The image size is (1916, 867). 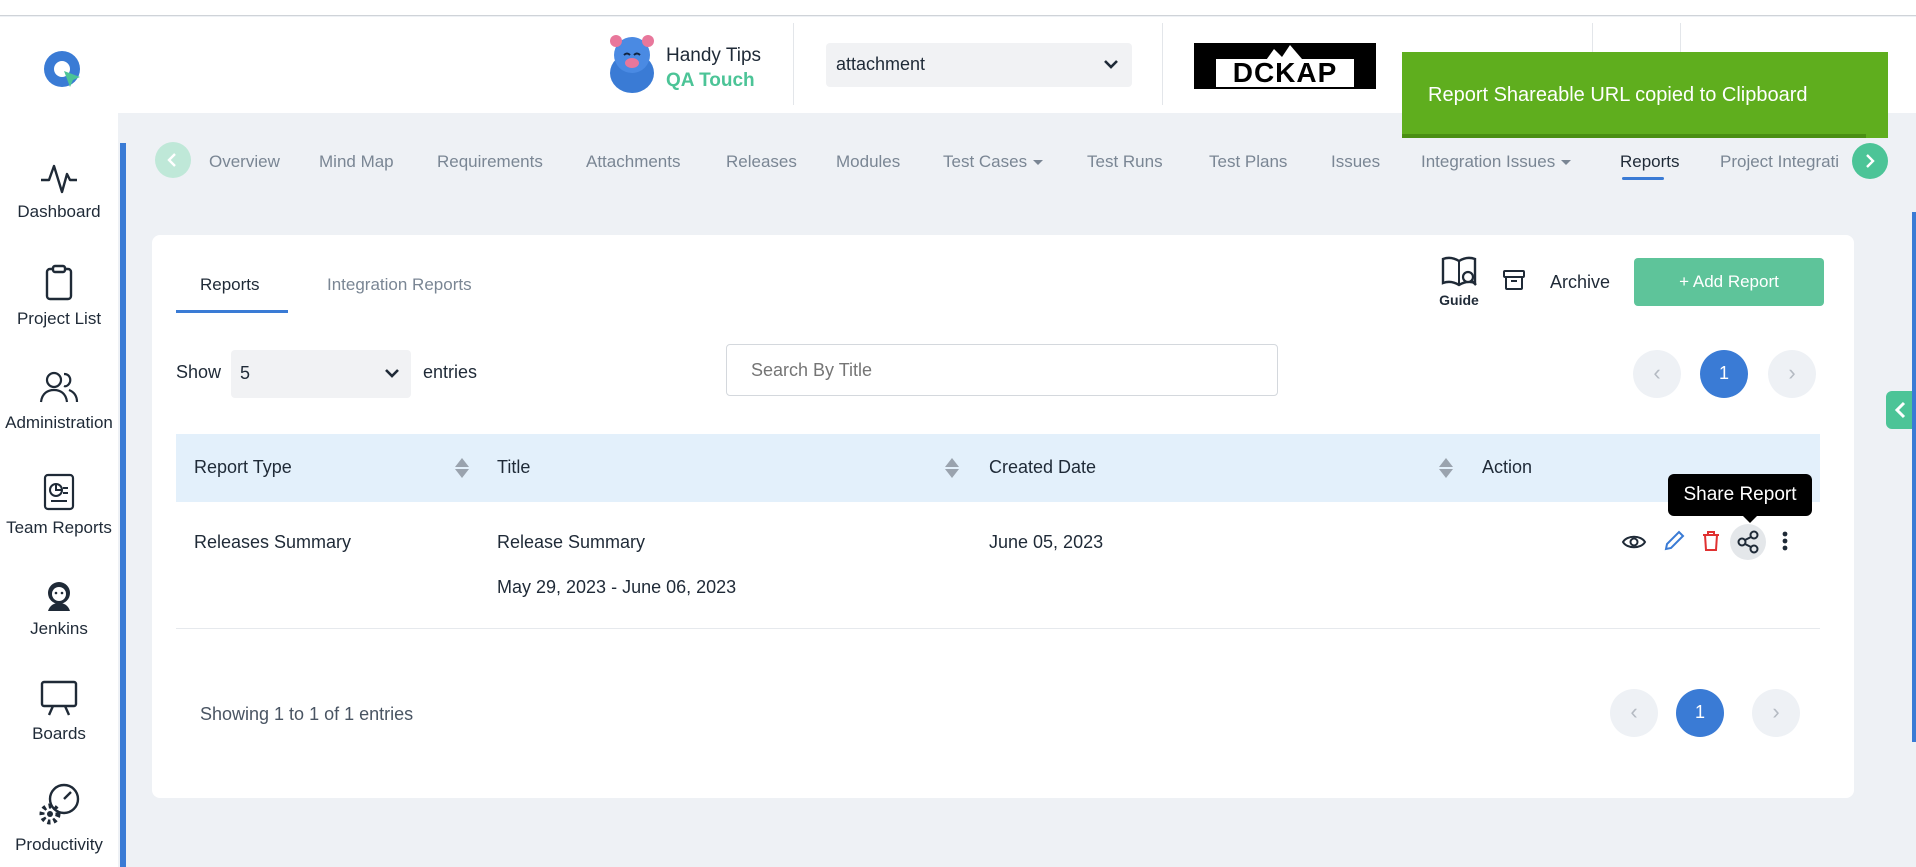 I want to click on entries-select-value: 5, so click(x=245, y=373).